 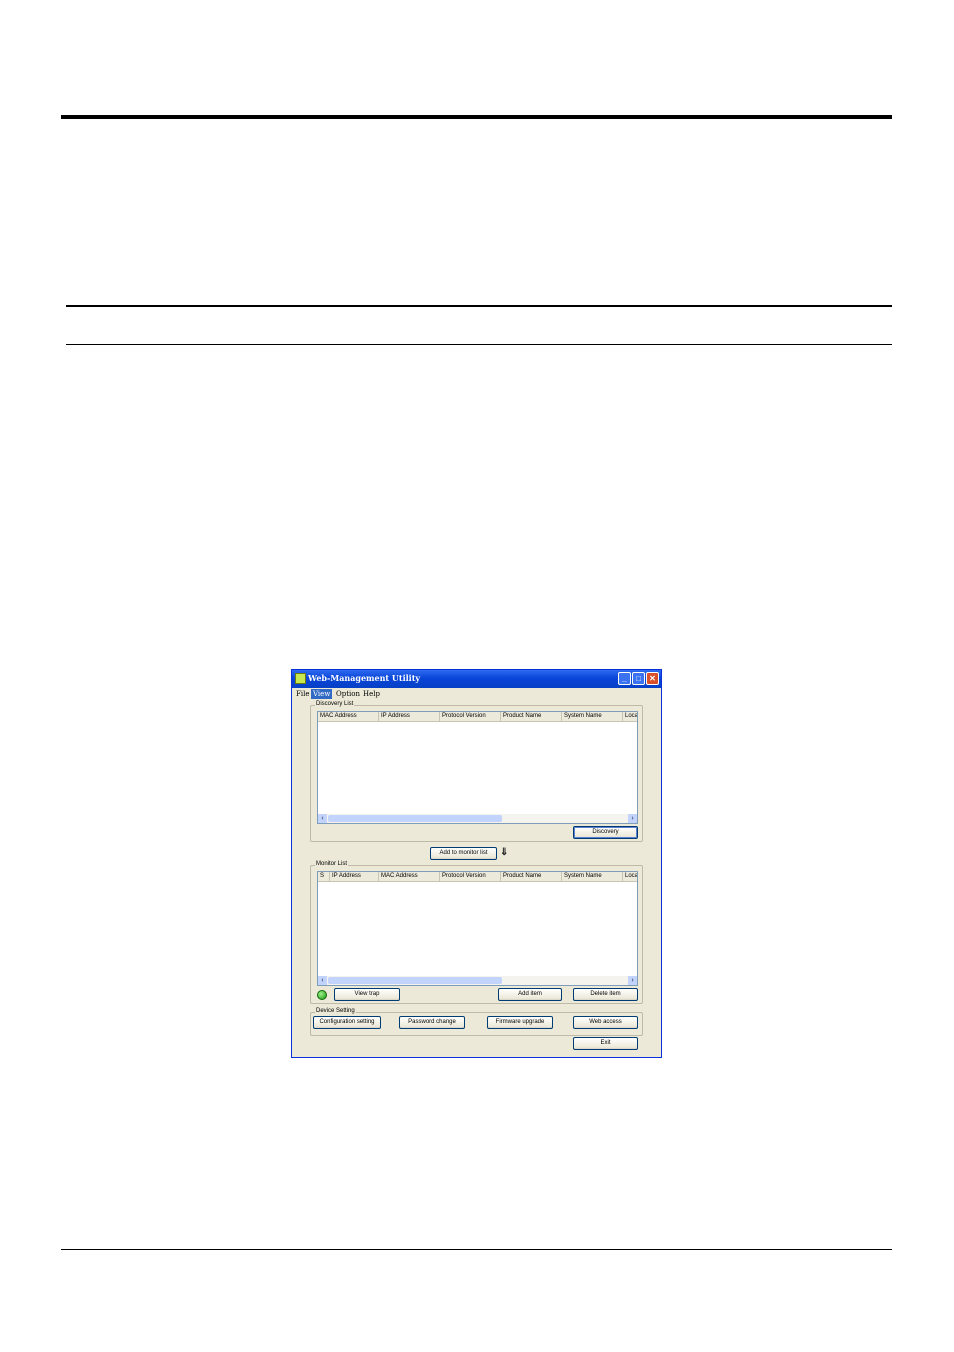 I want to click on title-bar: Web-Management Utility _ □ ✕, so click(x=476, y=679).